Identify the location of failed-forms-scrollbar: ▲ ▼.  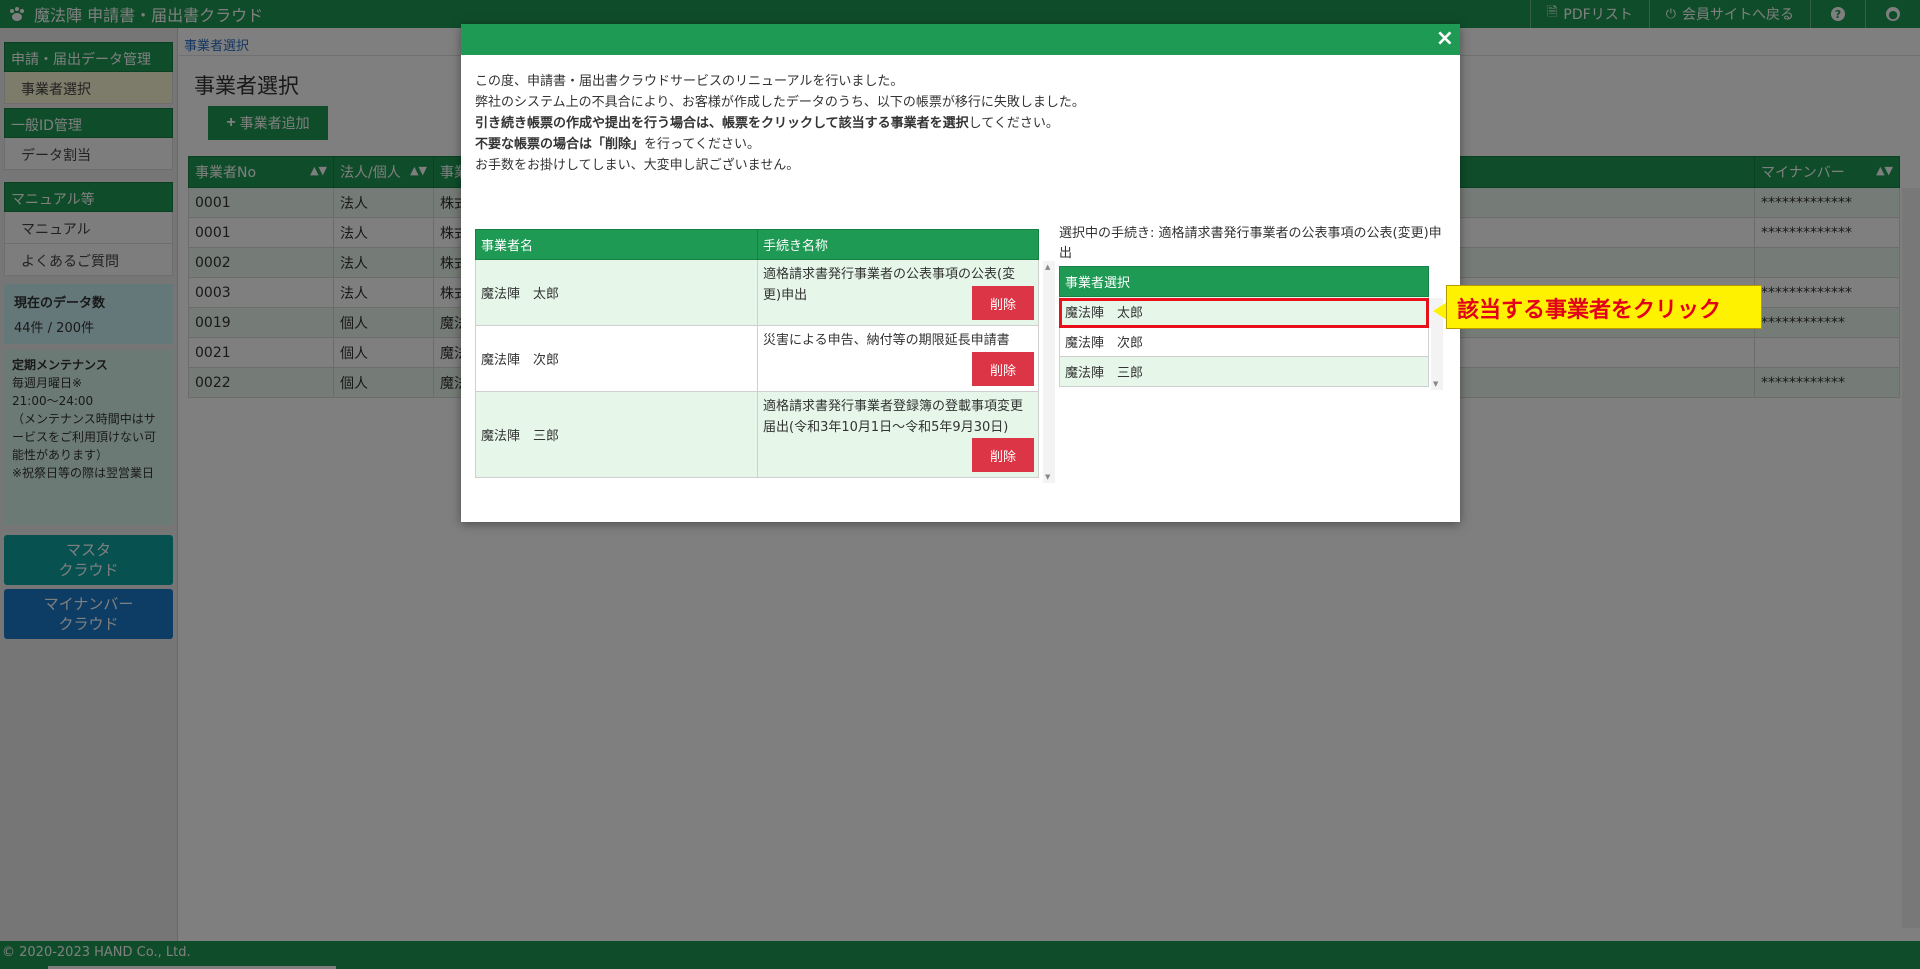
(1049, 372).